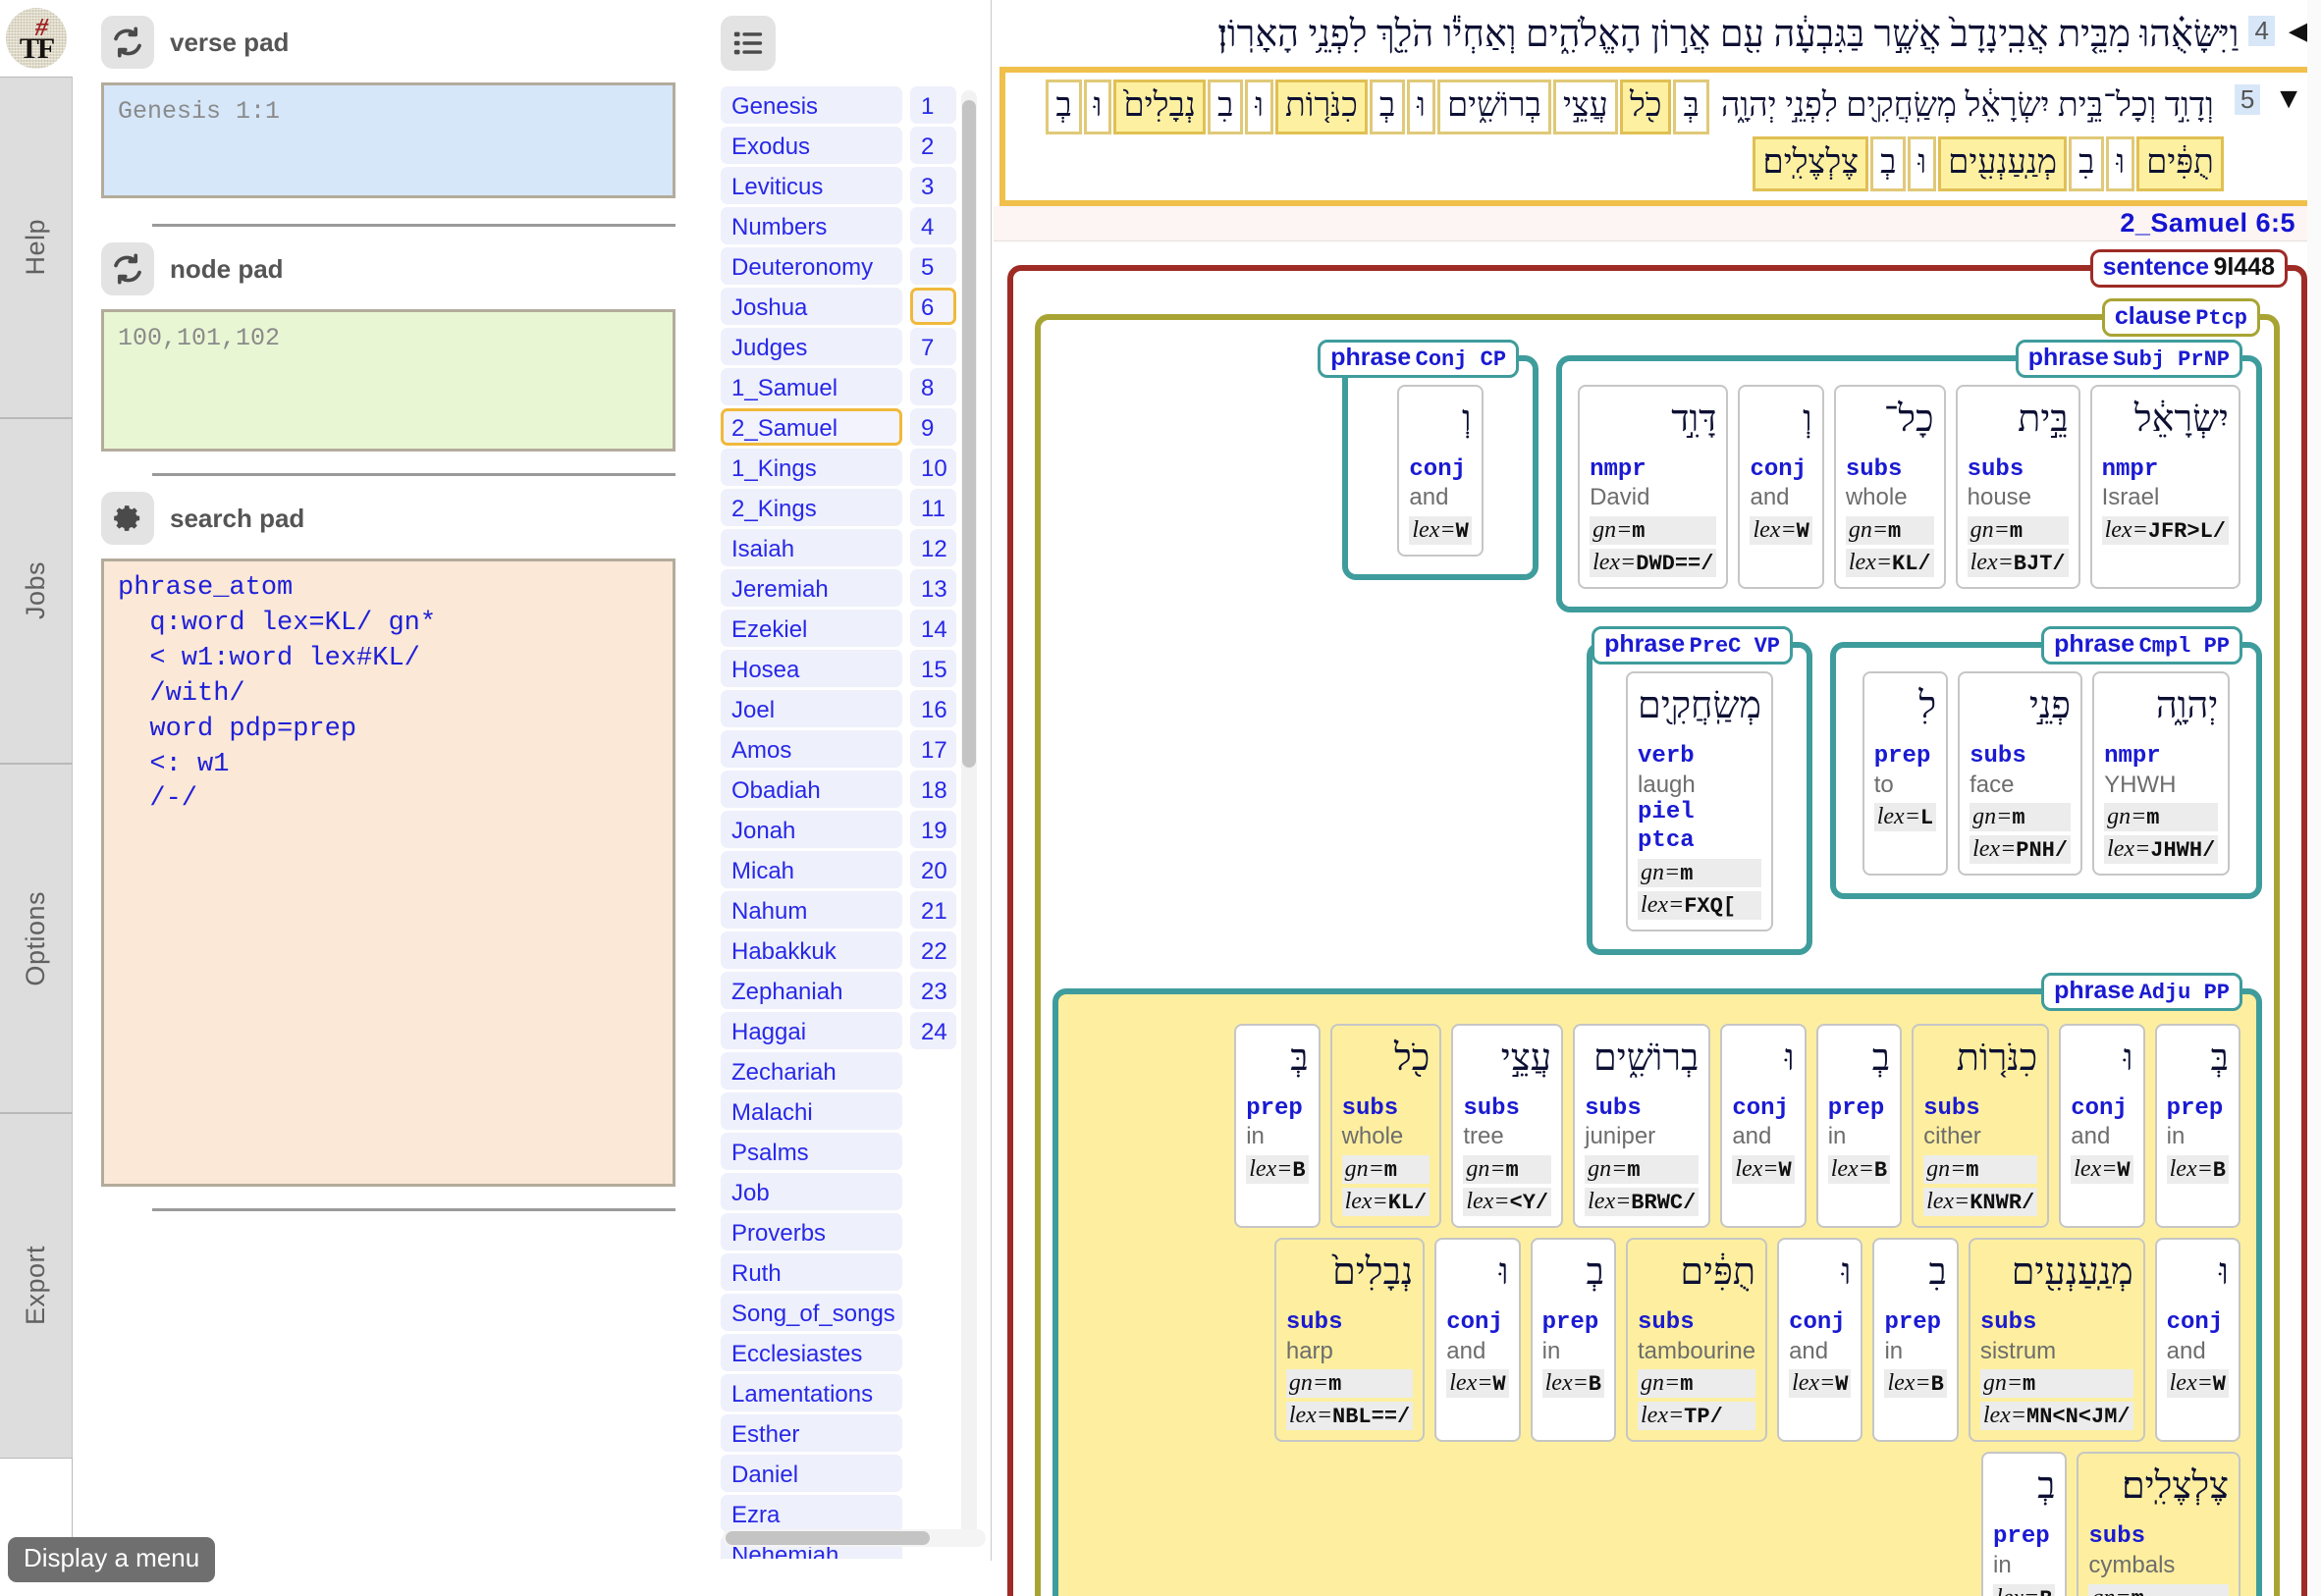 The height and width of the screenshot is (1596, 2321). I want to click on chapter-item-20: 20, so click(933, 869).